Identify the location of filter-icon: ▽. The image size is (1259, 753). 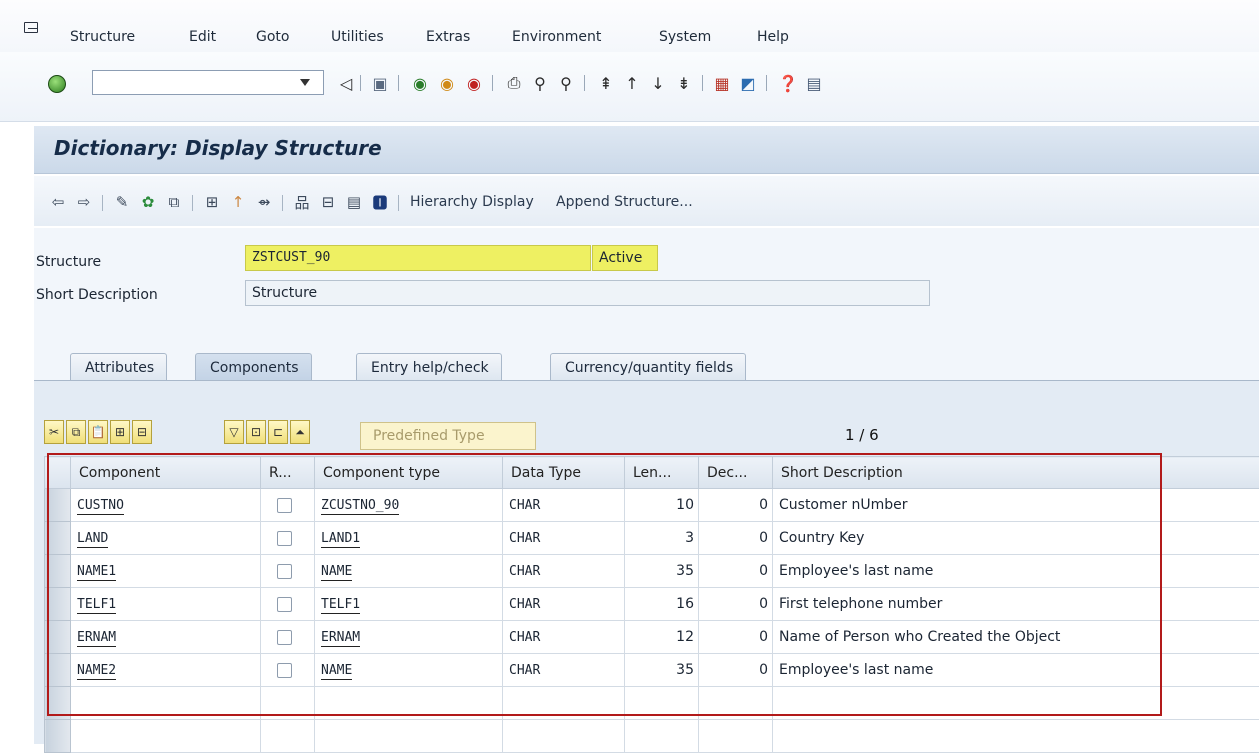
(234, 432).